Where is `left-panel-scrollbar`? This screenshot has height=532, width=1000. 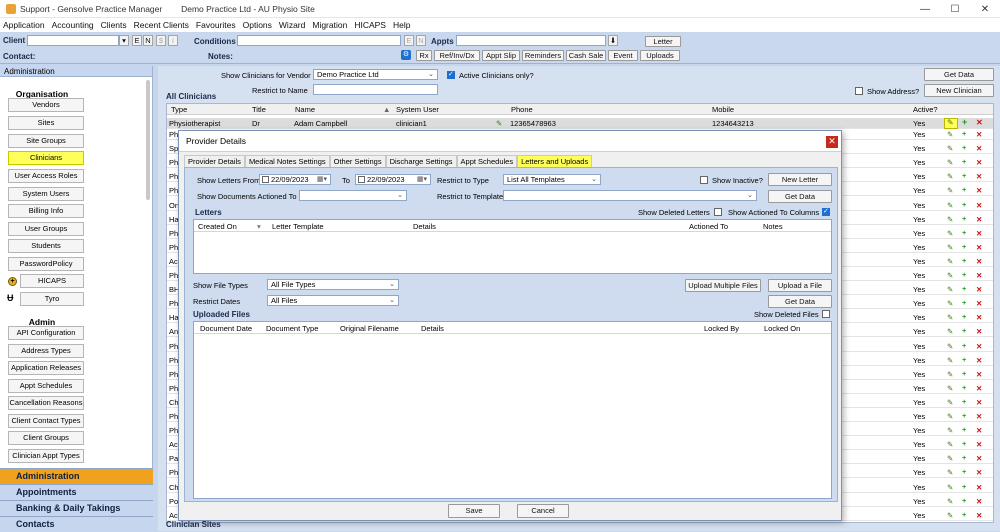 left-panel-scrollbar is located at coordinates (148, 140).